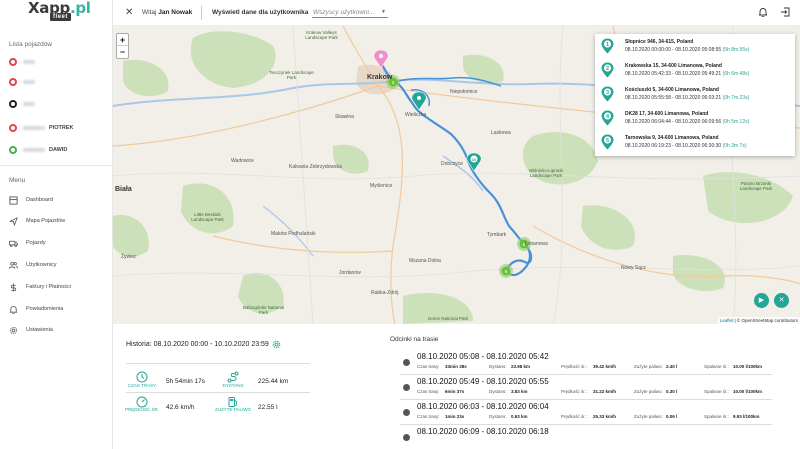  Describe the element at coordinates (607, 69) in the screenshot. I see `svg-text: 2` at that location.